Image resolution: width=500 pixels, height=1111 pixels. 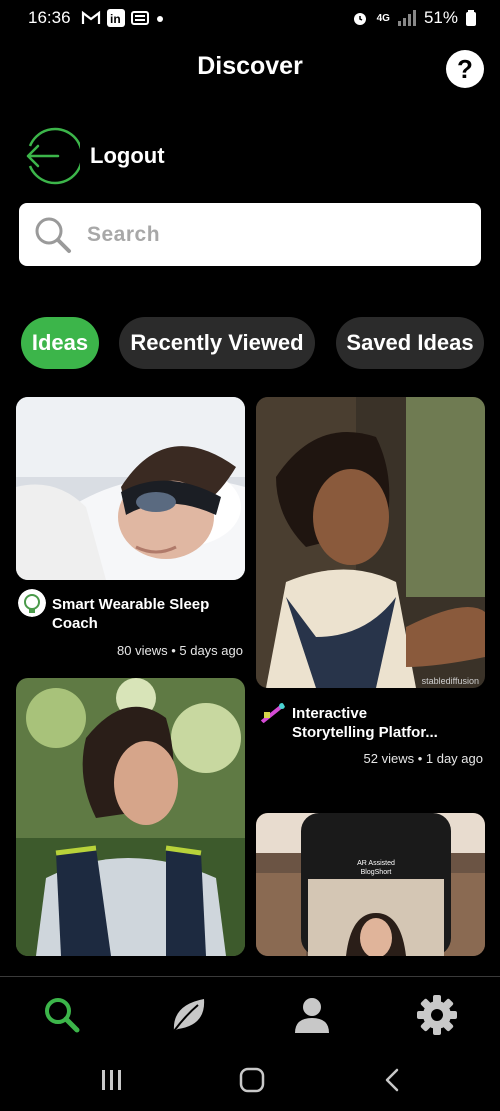 I want to click on gmail-icon, so click(x=91, y=17).